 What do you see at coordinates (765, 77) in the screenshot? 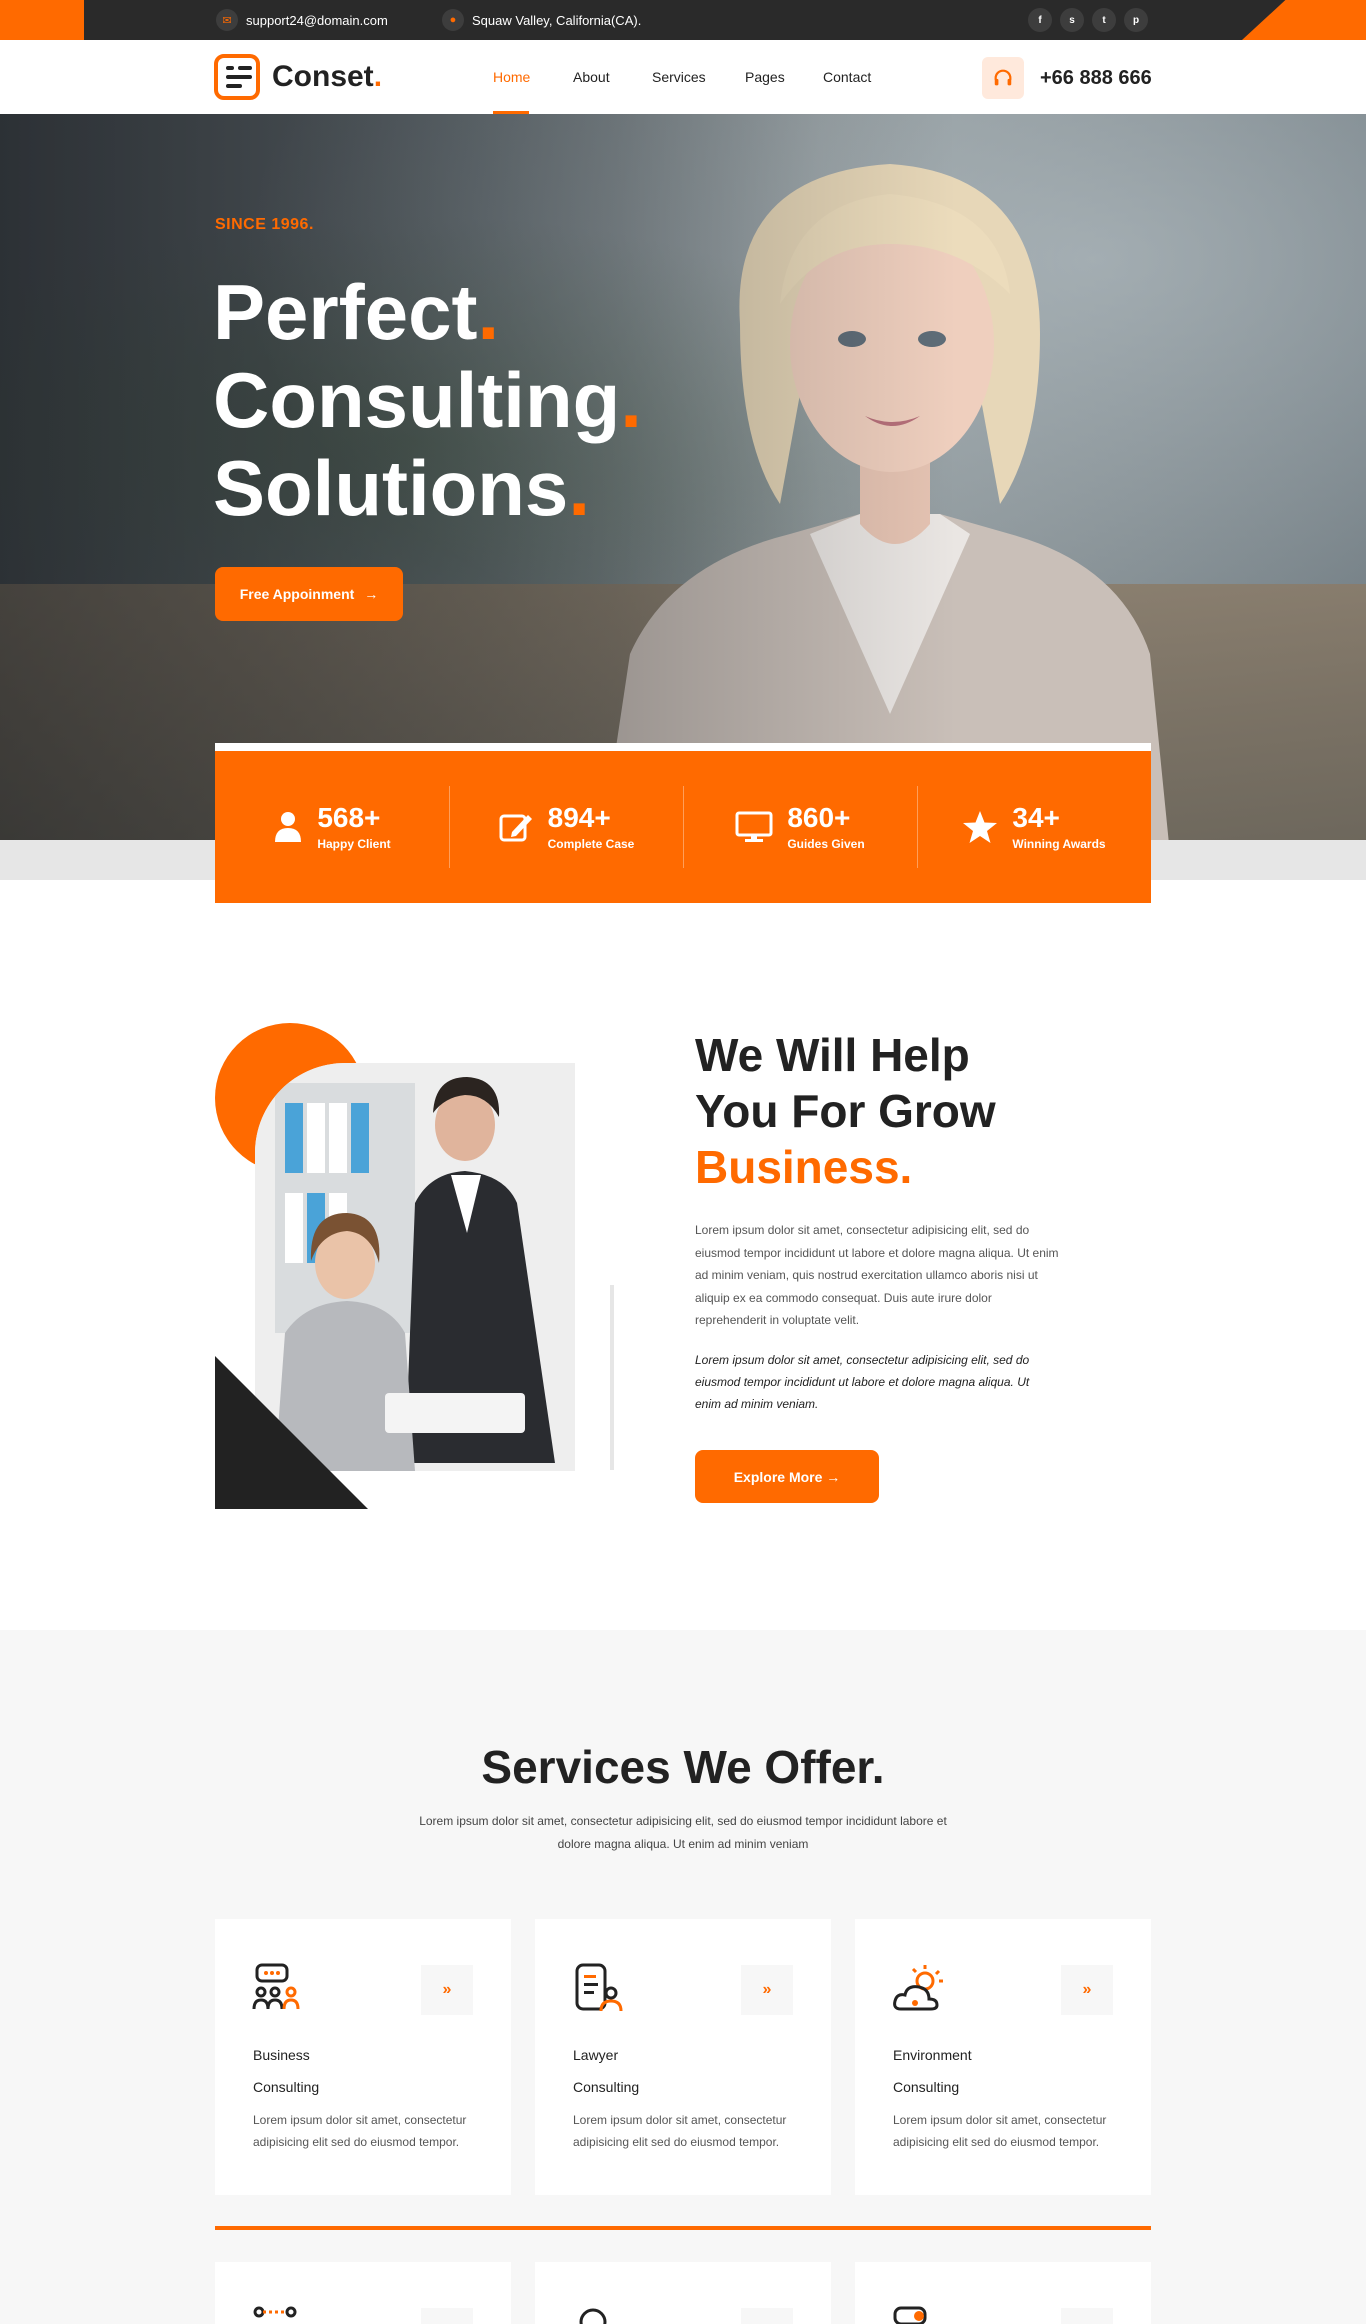
I see `nav-pages: Pages` at bounding box center [765, 77].